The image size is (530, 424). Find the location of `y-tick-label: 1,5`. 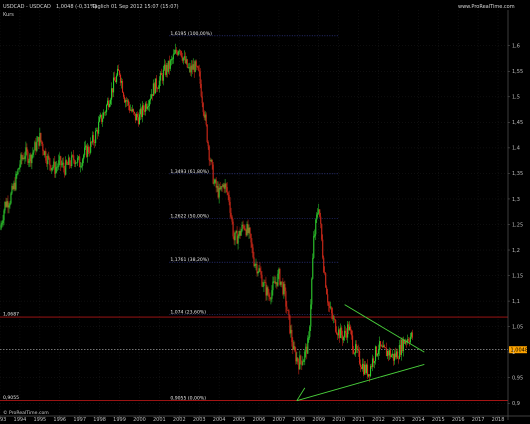

y-tick-label: 1,5 is located at coordinates (516, 98).